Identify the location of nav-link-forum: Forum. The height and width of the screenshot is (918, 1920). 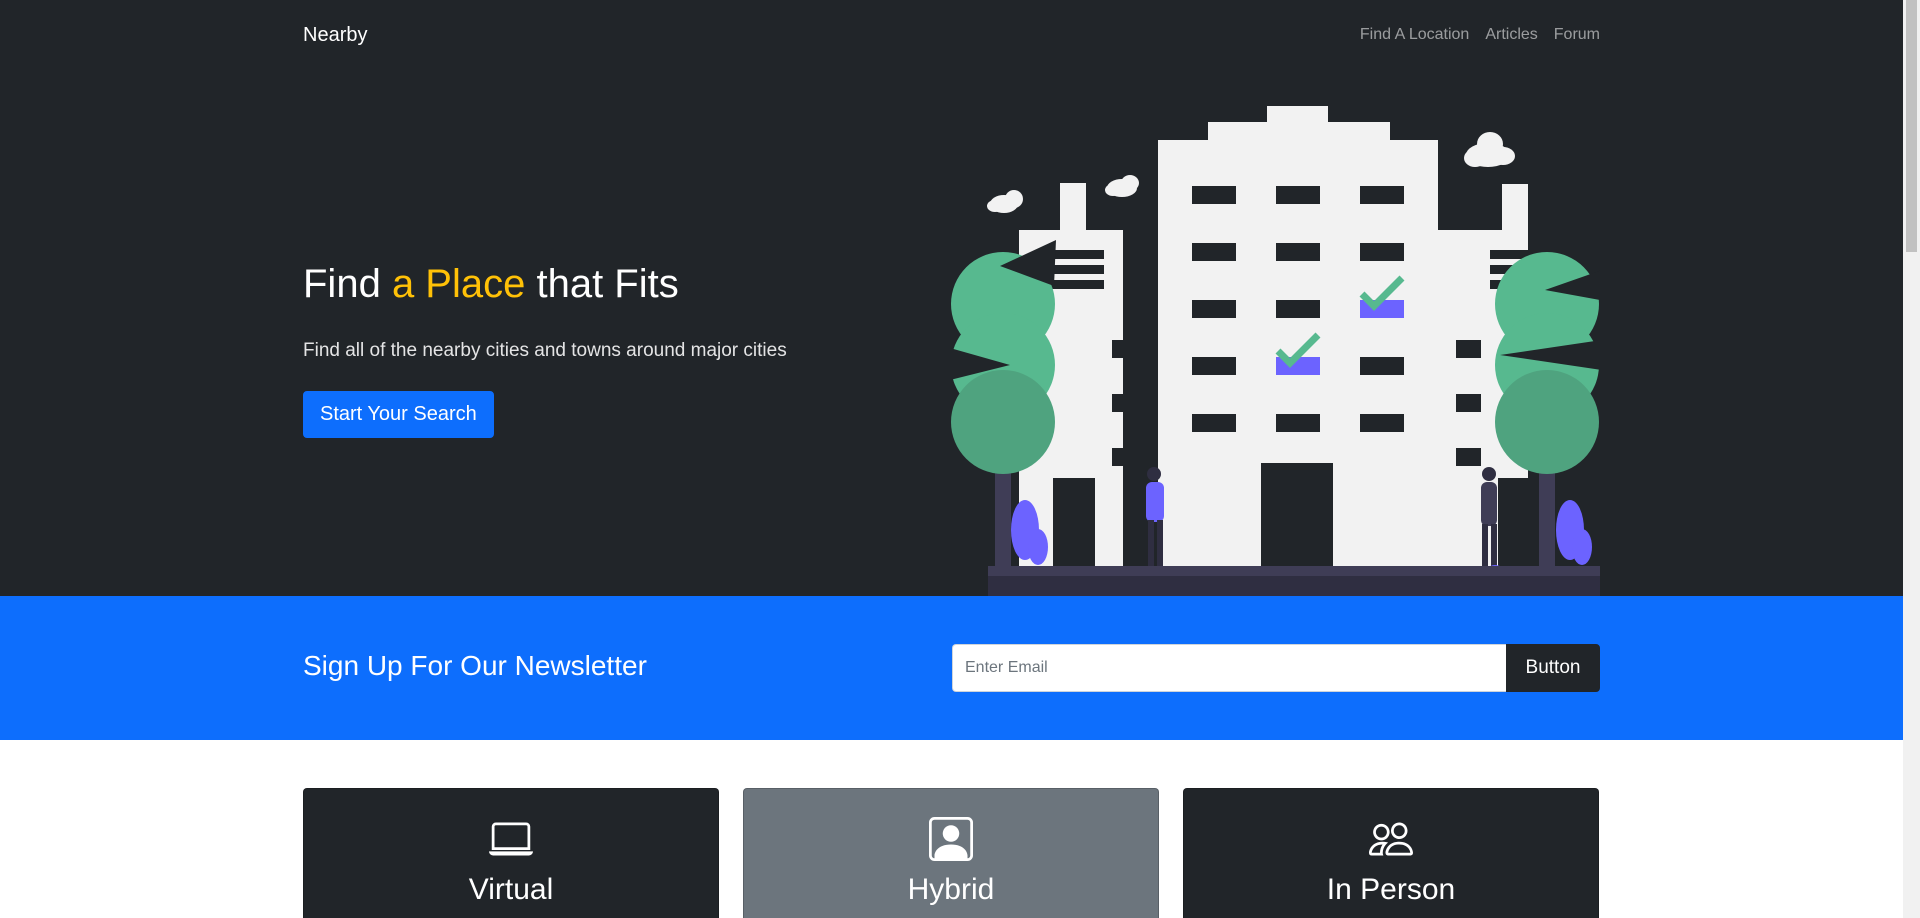
(1577, 35).